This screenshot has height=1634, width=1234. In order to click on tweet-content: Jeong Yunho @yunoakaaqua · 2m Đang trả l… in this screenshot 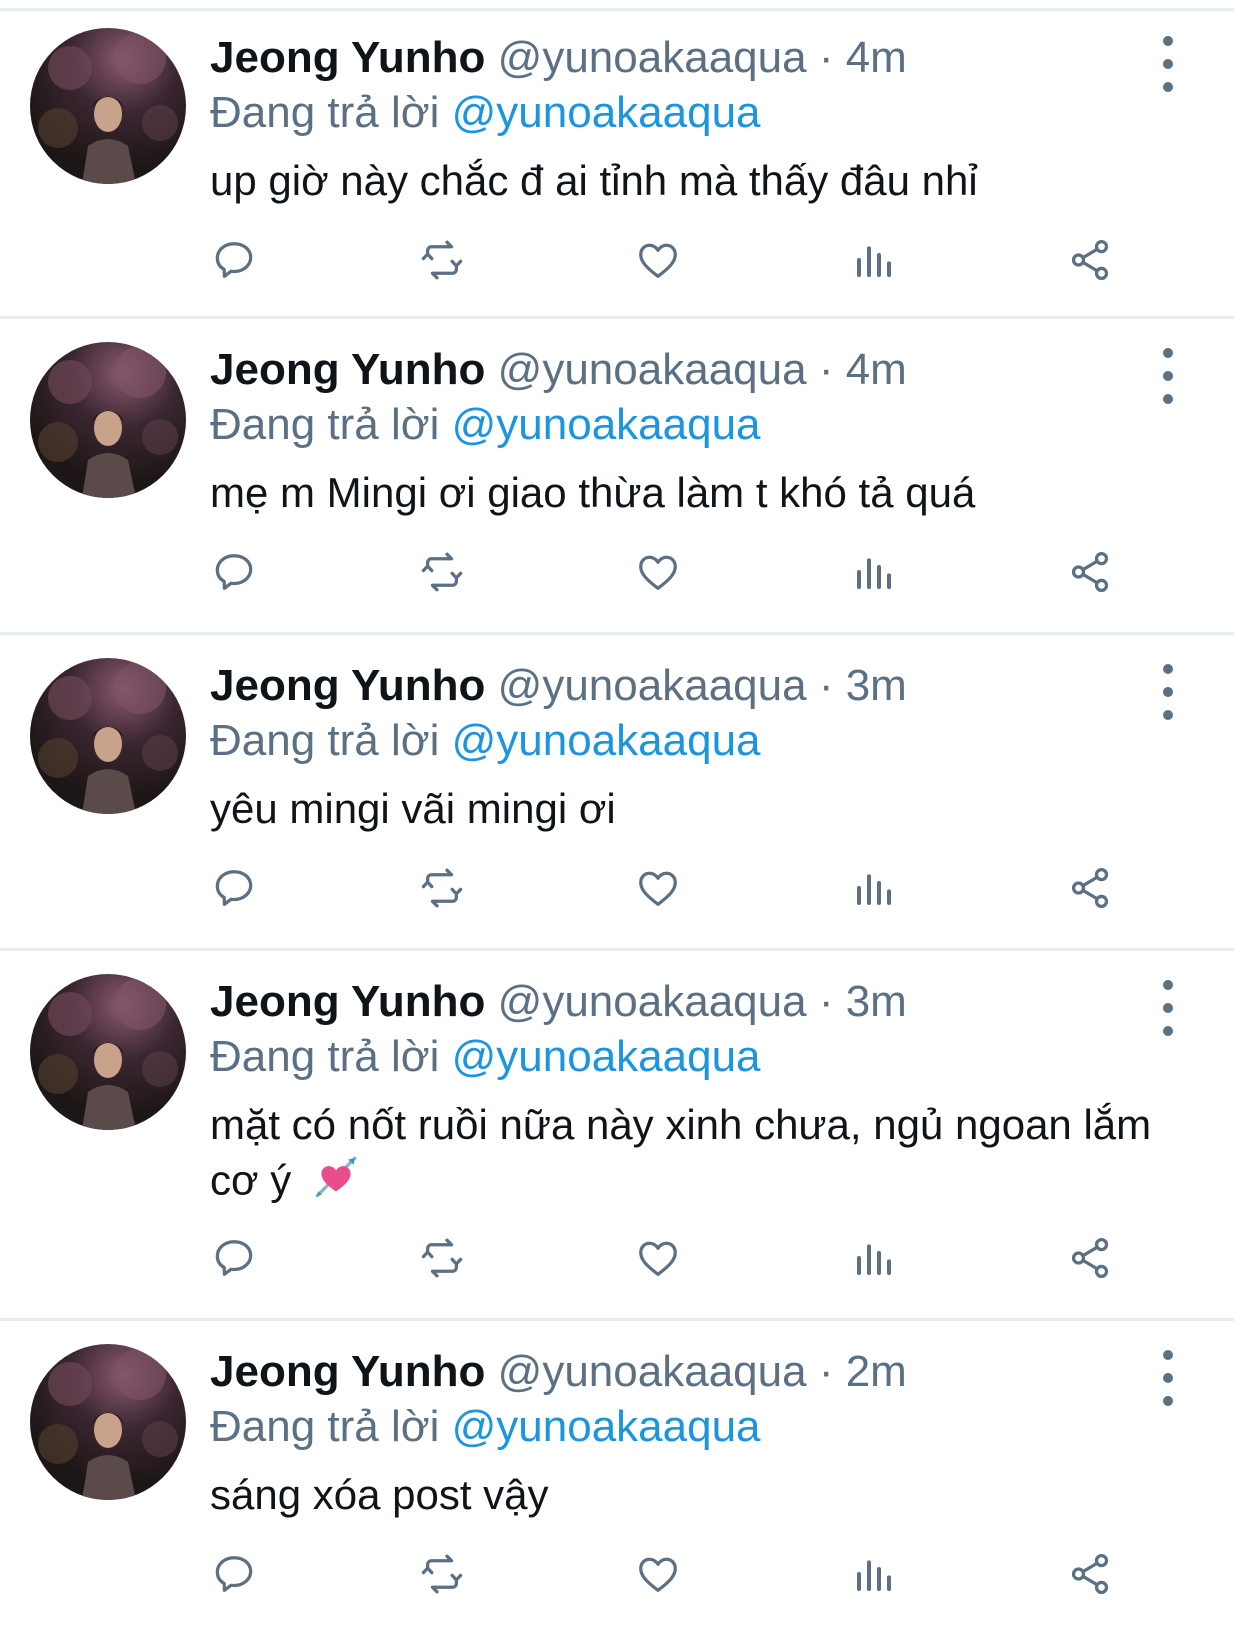, I will do `click(690, 1433)`.